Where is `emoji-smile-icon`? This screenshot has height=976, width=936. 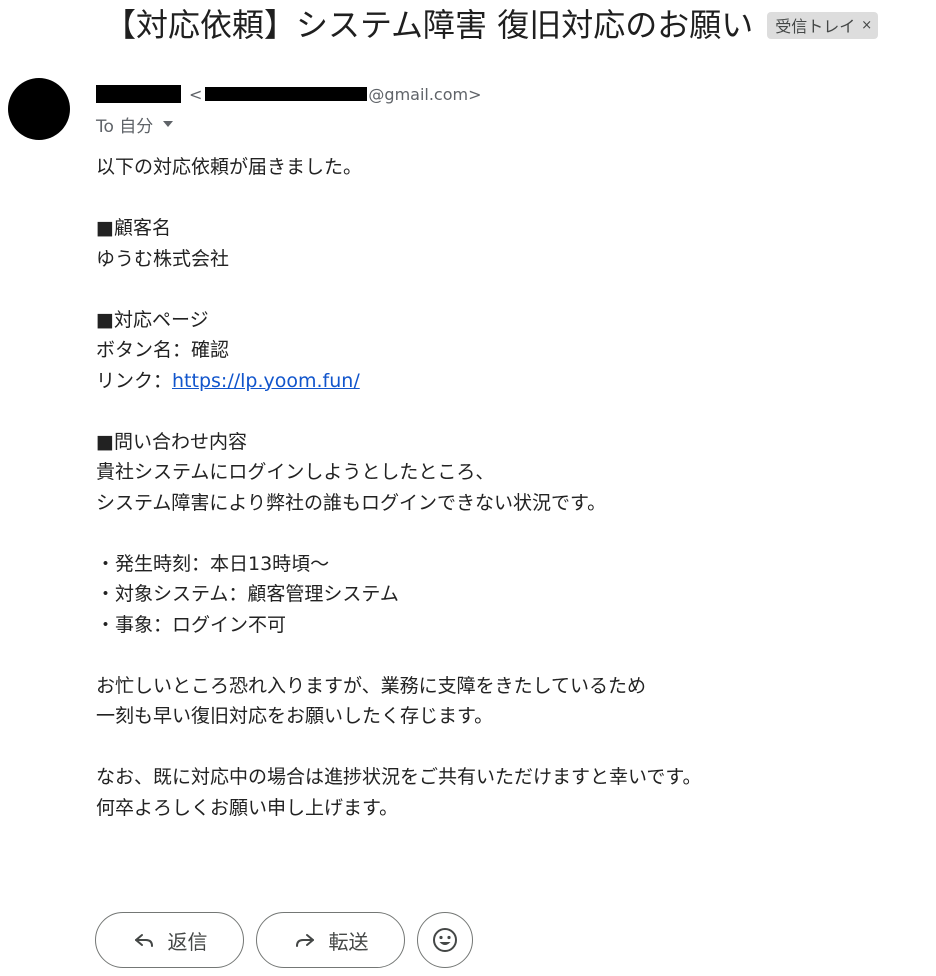 emoji-smile-icon is located at coordinates (445, 940).